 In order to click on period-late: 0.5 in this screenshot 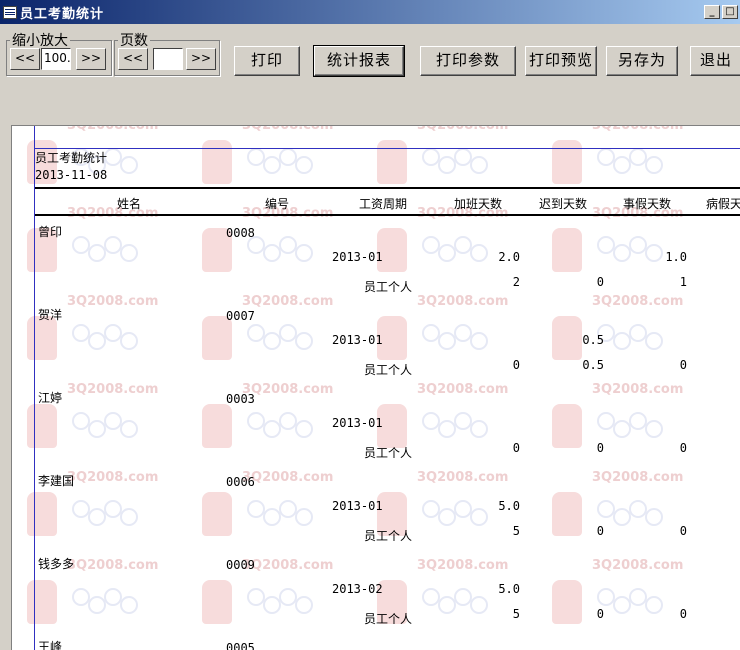, I will do `click(593, 340)`.